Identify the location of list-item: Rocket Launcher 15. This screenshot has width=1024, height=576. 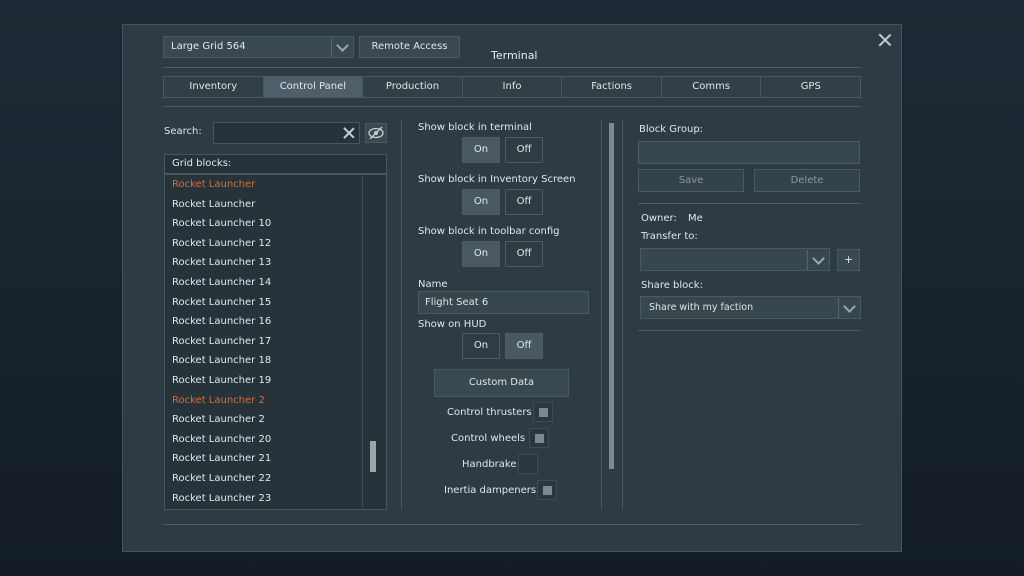
(275, 303).